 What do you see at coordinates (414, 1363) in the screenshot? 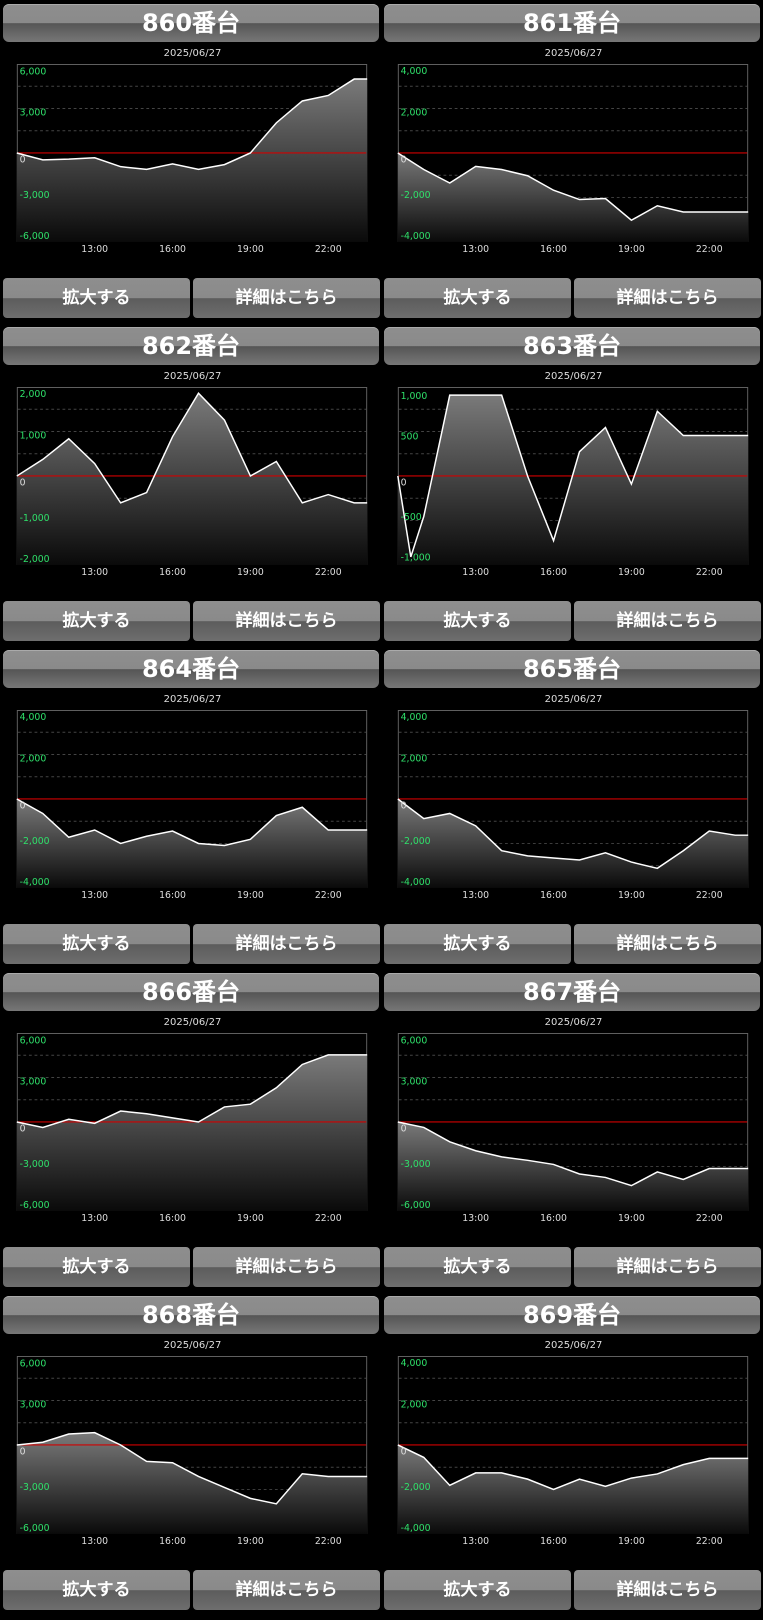
I see `y-tick-label: 4,000` at bounding box center [414, 1363].